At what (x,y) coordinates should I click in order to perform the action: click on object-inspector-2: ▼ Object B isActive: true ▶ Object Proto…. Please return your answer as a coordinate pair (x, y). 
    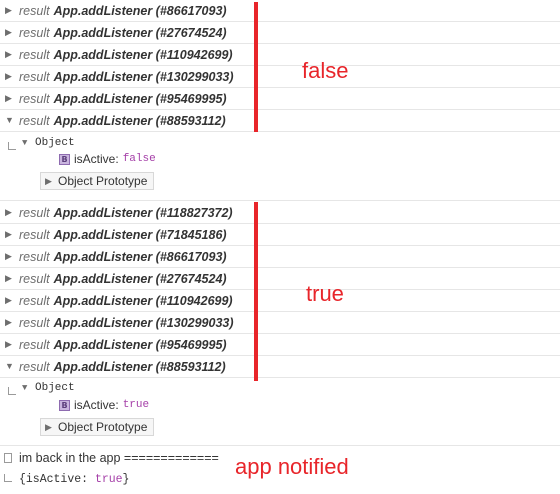
    Looking at the image, I should click on (280, 411).